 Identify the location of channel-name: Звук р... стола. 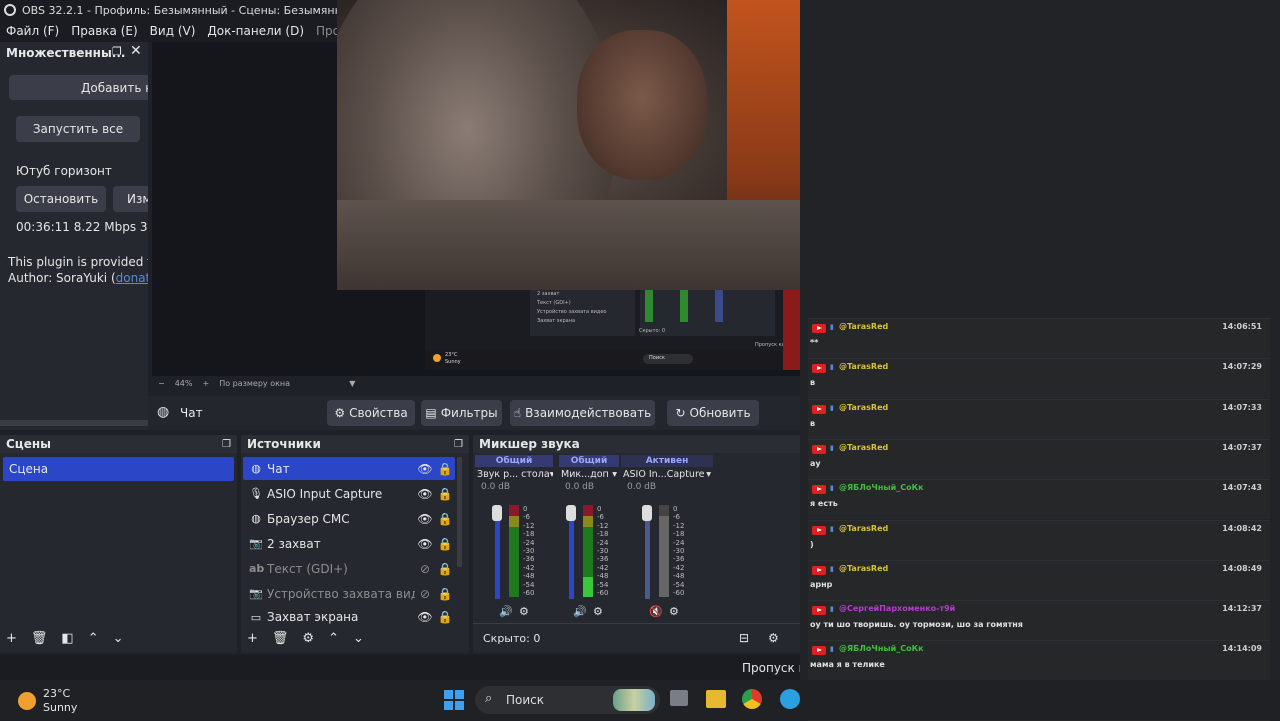
(513, 474).